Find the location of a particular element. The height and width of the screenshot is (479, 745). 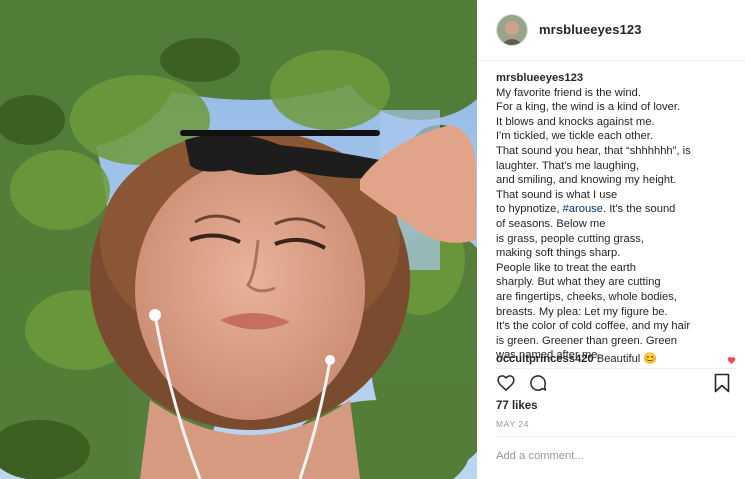

caption-line: of seasons. Below me is located at coordinates (551, 223).